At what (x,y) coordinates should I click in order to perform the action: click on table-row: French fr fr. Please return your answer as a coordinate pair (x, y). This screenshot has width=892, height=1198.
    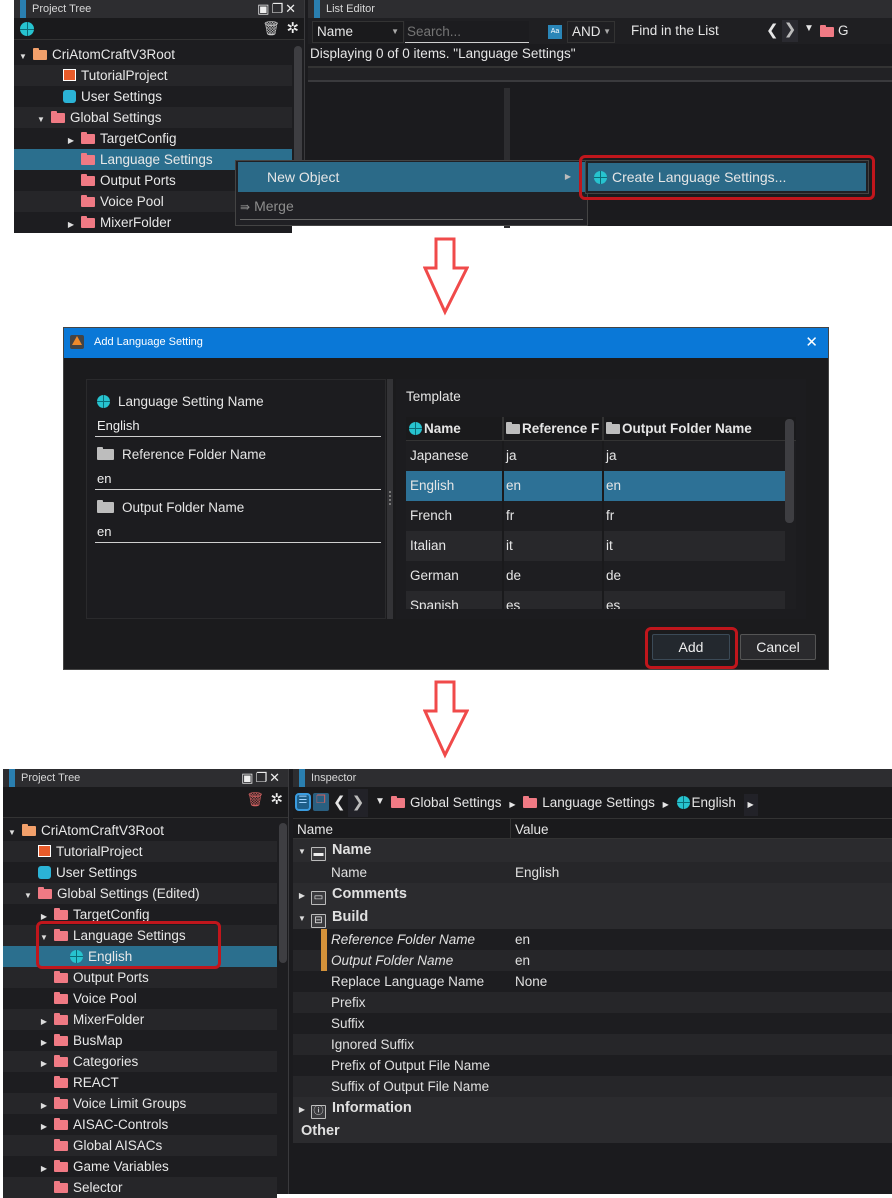
    Looking at the image, I should click on (595, 516).